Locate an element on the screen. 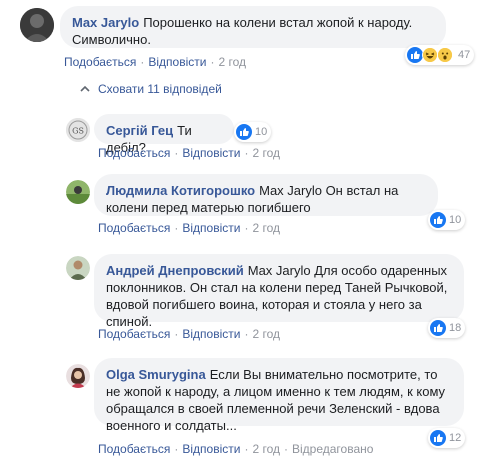 The image size is (504, 462). wow-reaction-icon is located at coordinates (445, 55).